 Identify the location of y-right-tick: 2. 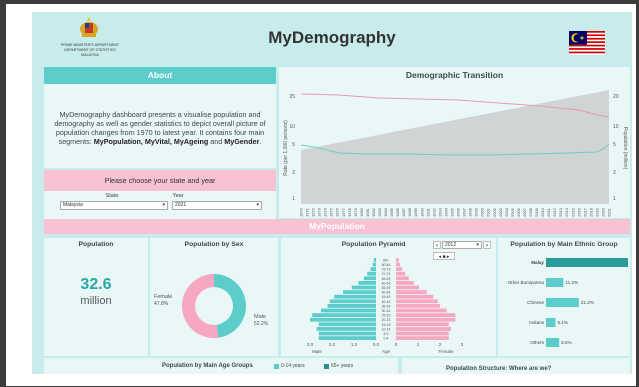
(614, 173).